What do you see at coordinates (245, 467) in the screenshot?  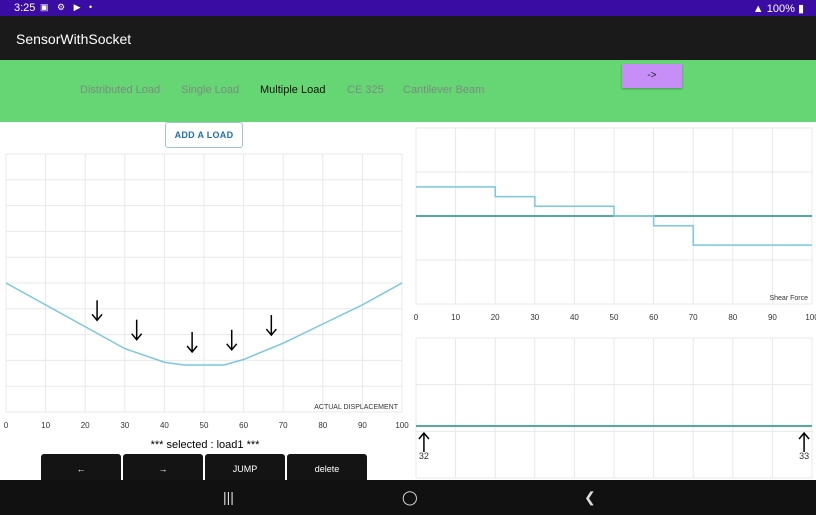 I see `jump-button: JUMP` at bounding box center [245, 467].